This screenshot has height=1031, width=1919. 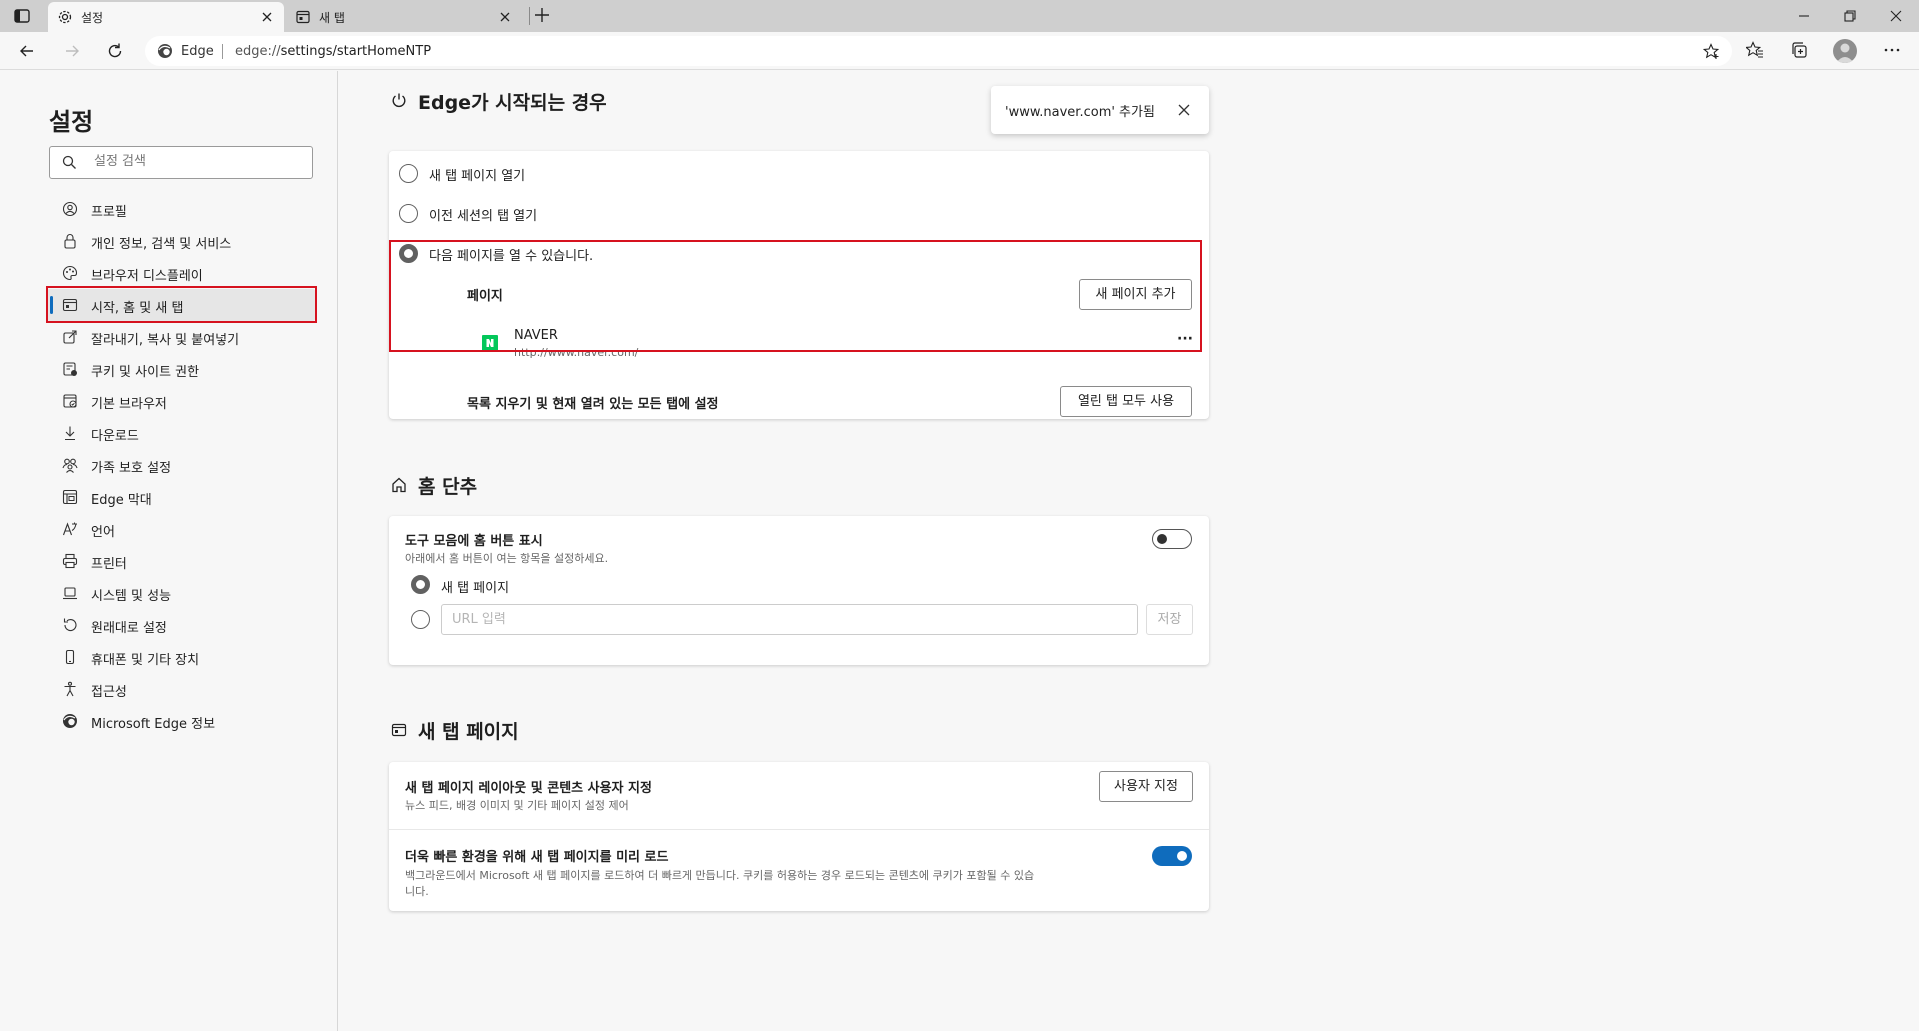 I want to click on sidebar-item-label: 휴대폰 및 기타 장치, so click(x=145, y=660).